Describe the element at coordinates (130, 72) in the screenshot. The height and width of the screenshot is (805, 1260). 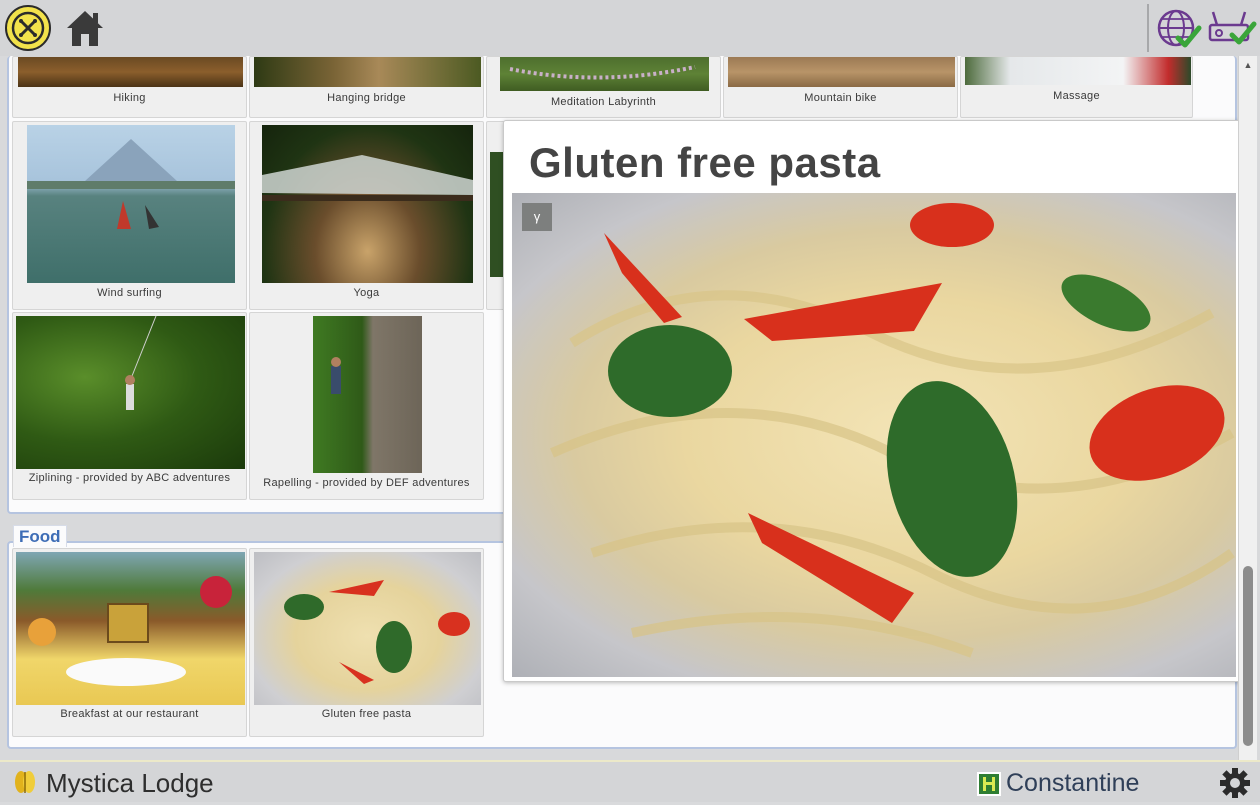
I see `hiking-photo` at that location.